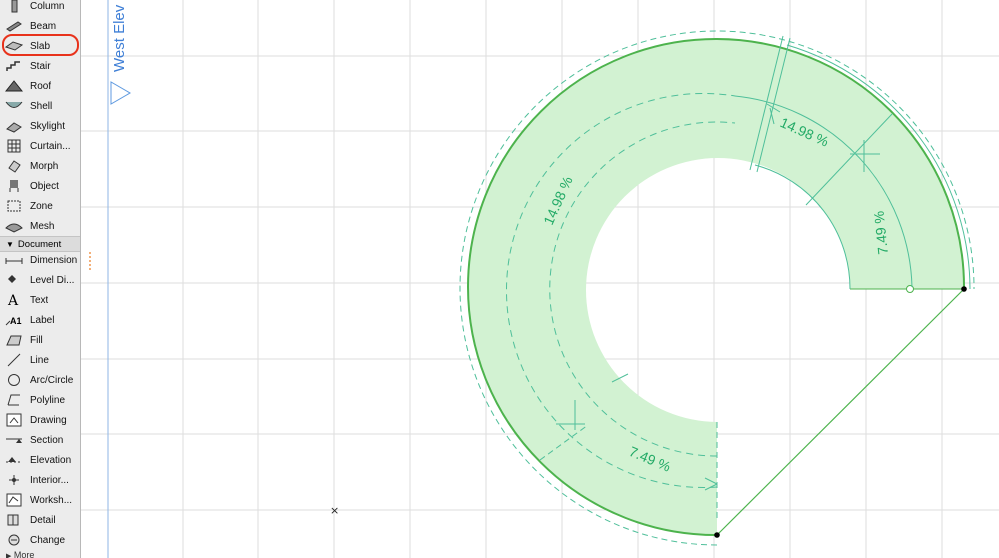  What do you see at coordinates (14, 280) in the screenshot?
I see `level-dimension-icon` at bounding box center [14, 280].